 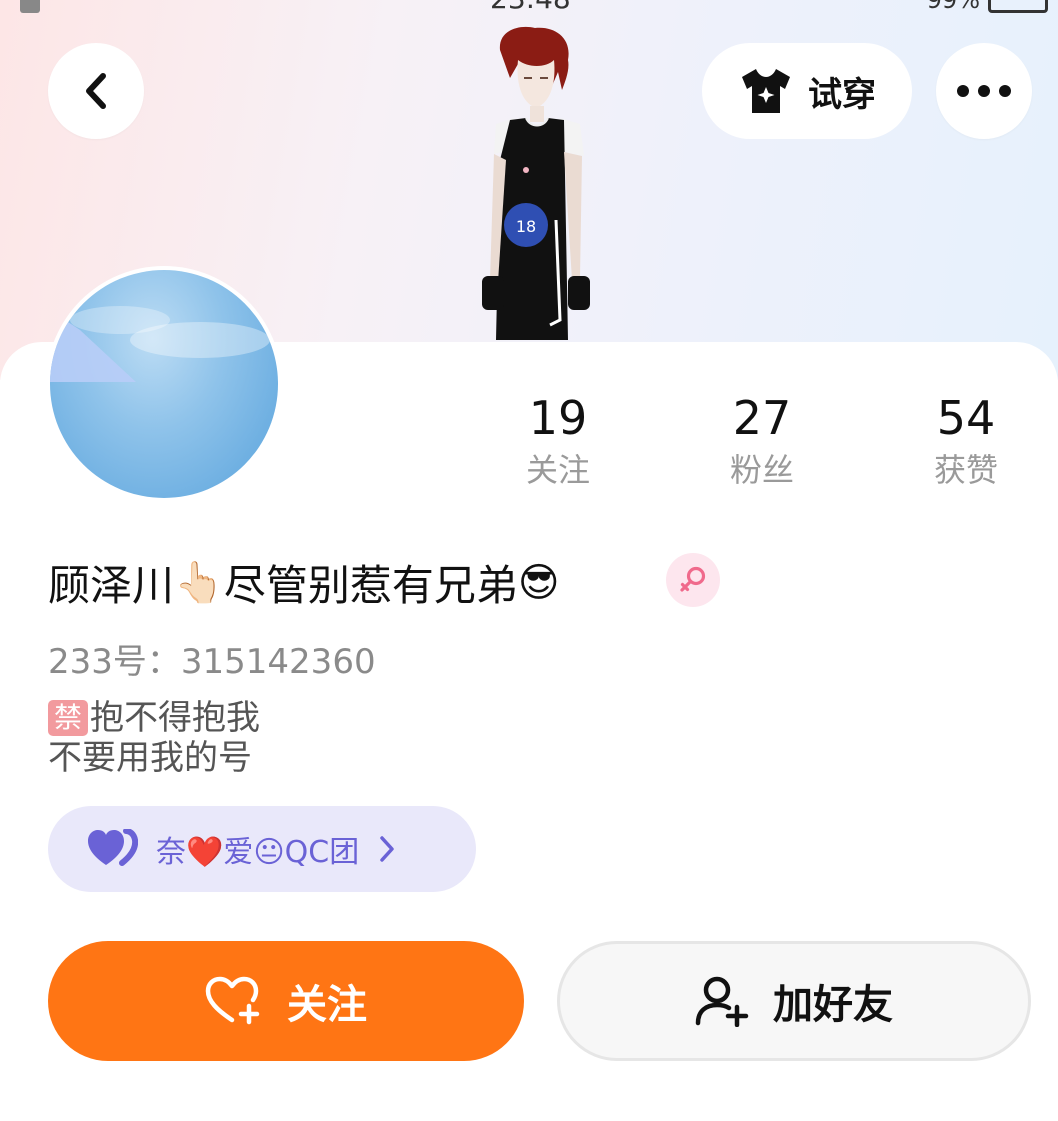 I want to click on bio: 禁 抱不得抱我 不要用我的号, so click(x=154, y=738).